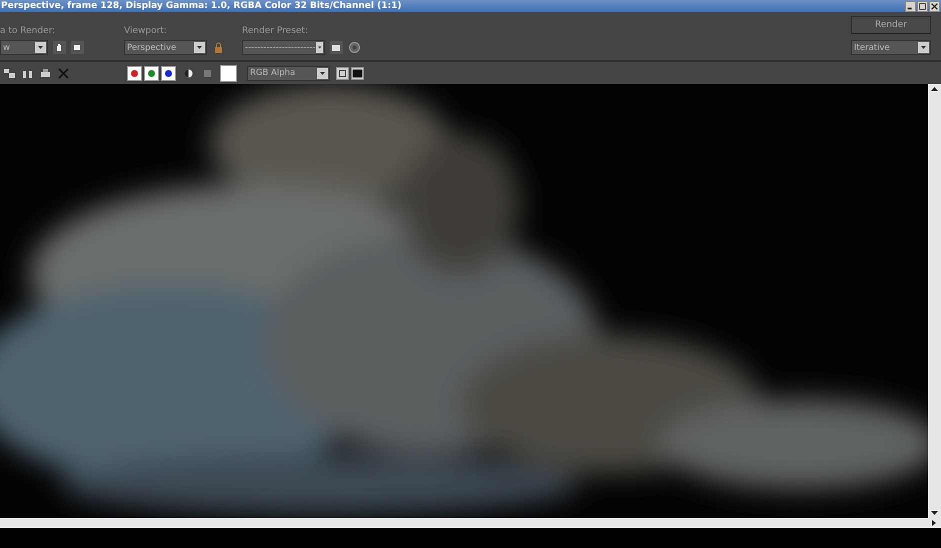 This screenshot has height=548, width=941. What do you see at coordinates (218, 47) in the screenshot?
I see `lock-icon` at bounding box center [218, 47].